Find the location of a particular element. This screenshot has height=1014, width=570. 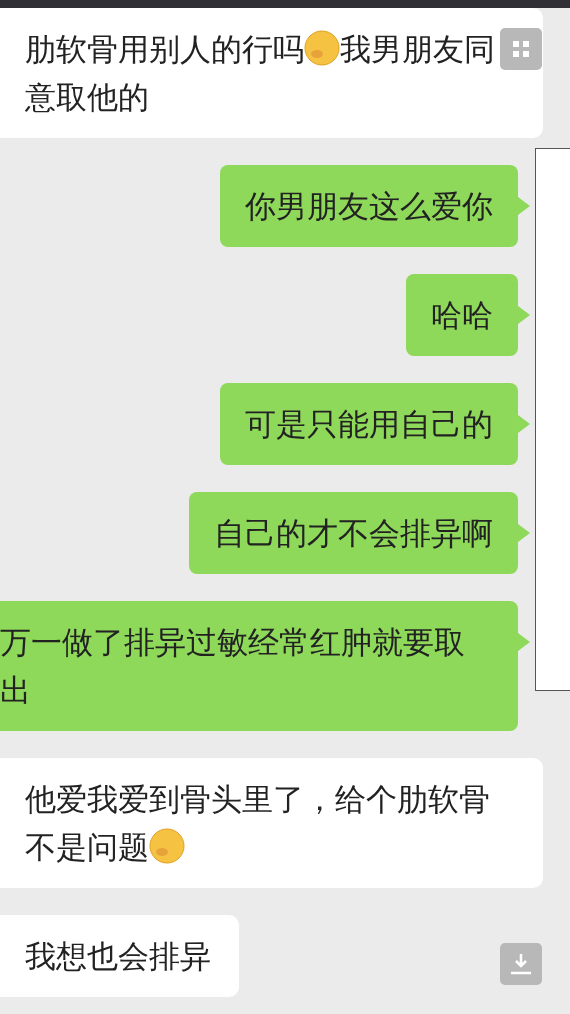

sent-message: 哈哈 is located at coordinates (468, 315).